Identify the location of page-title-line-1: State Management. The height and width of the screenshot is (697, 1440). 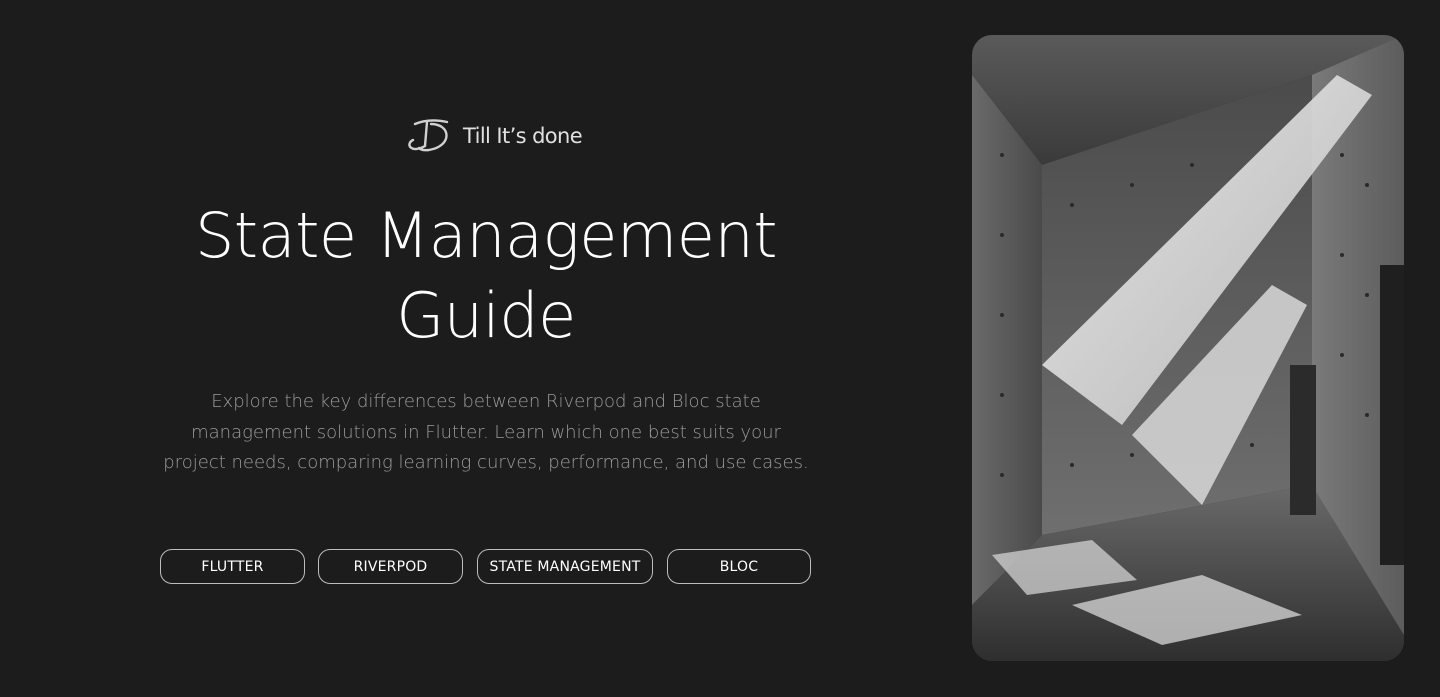
(486, 235).